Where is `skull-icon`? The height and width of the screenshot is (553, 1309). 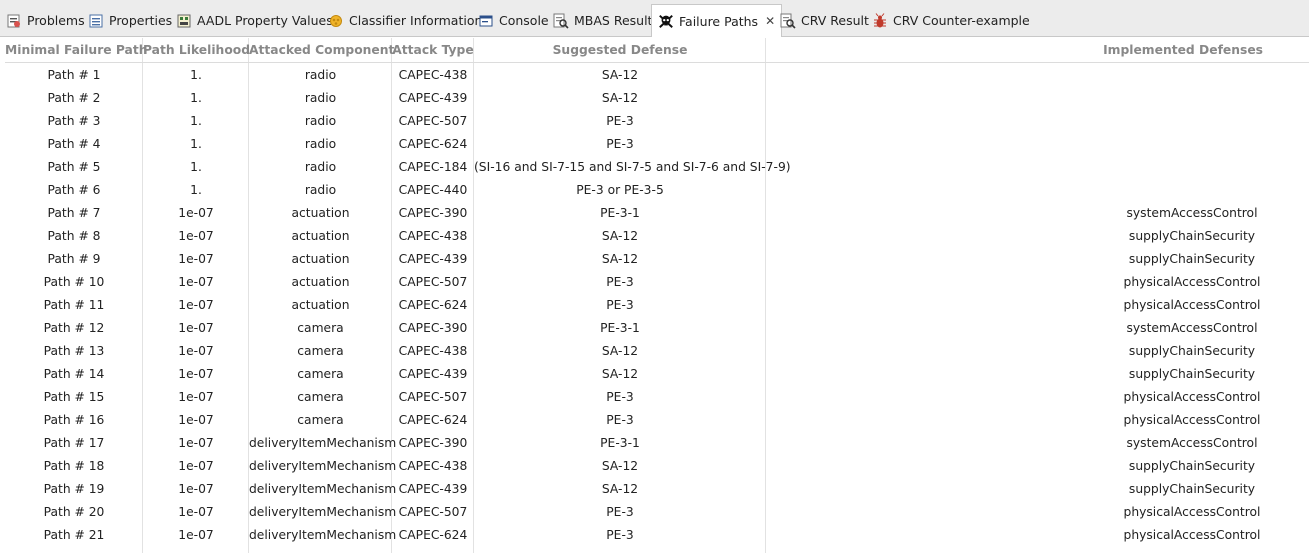 skull-icon is located at coordinates (666, 21).